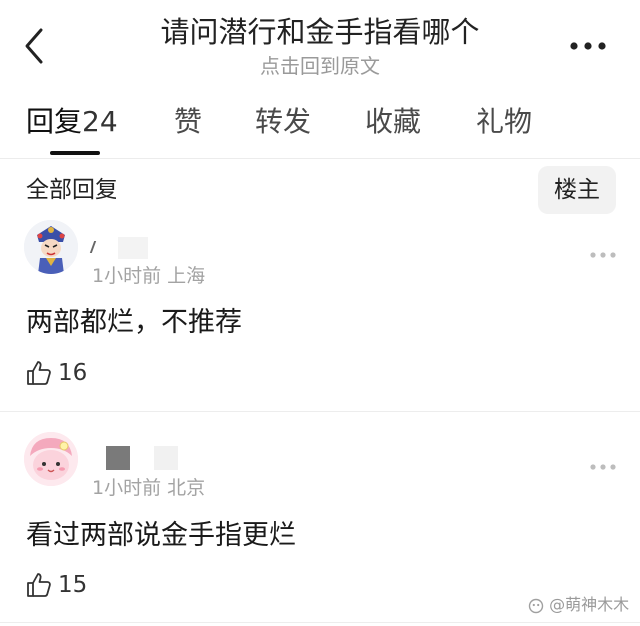  What do you see at coordinates (589, 604) in the screenshot?
I see `watermark-text: @萌神木木` at bounding box center [589, 604].